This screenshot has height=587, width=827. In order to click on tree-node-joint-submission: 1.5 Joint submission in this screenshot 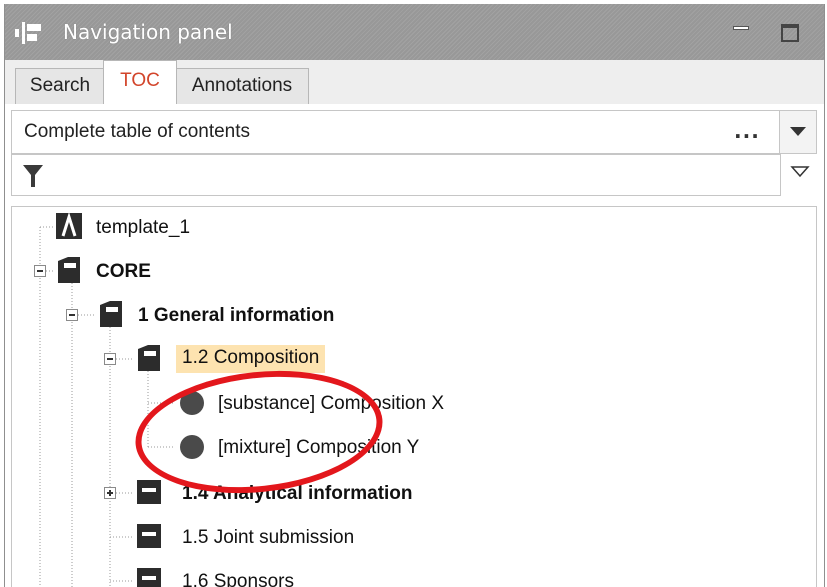, I will do `click(262, 538)`.